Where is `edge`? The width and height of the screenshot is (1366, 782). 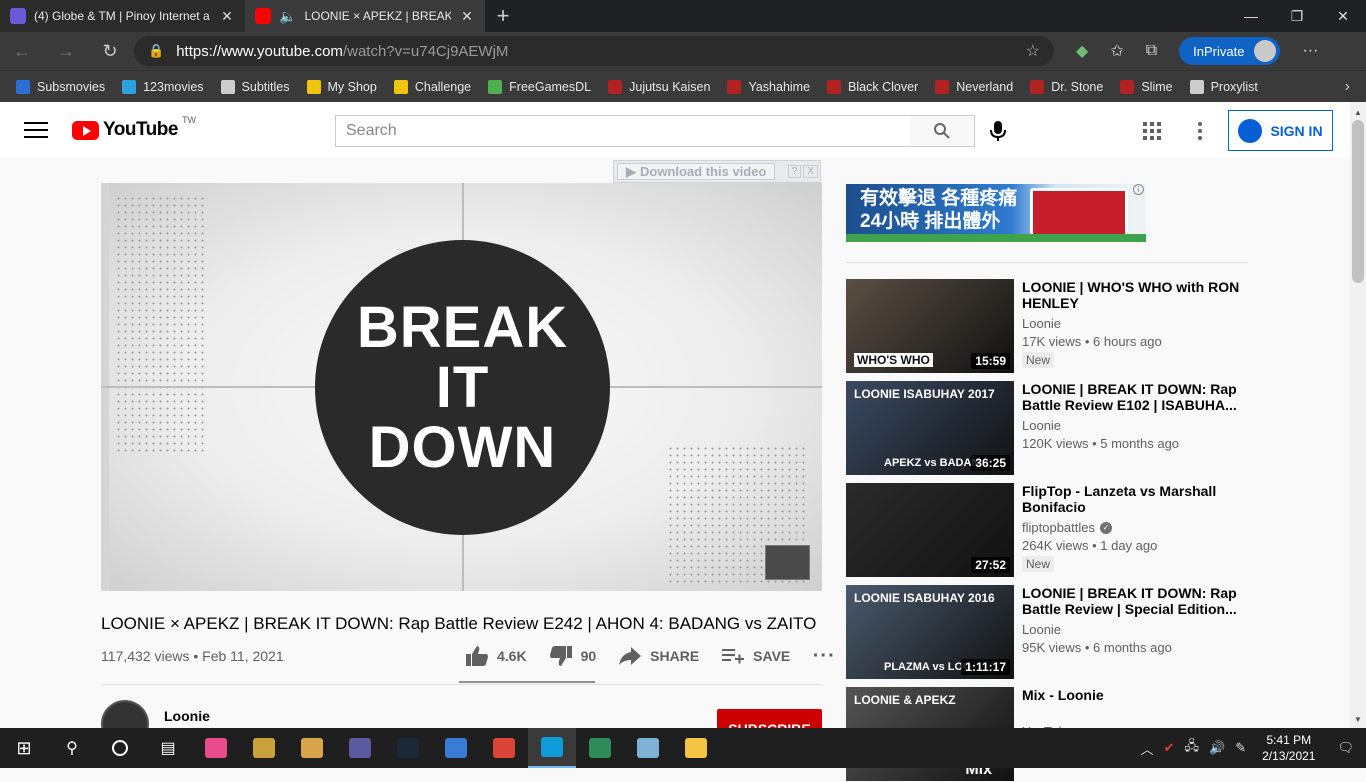
edge is located at coordinates (552, 748).